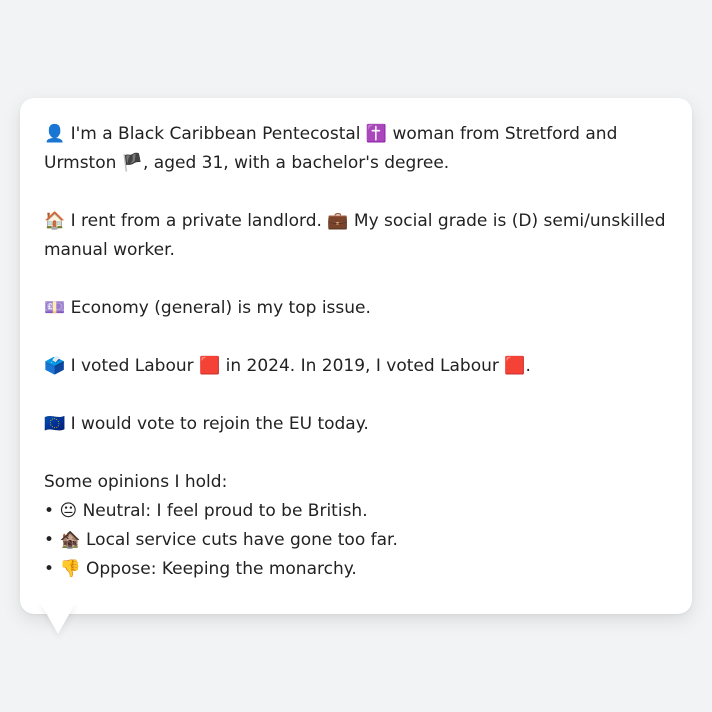  Describe the element at coordinates (55, 424) in the screenshot. I see `eu-flag-icon: 🇪🇺` at that location.